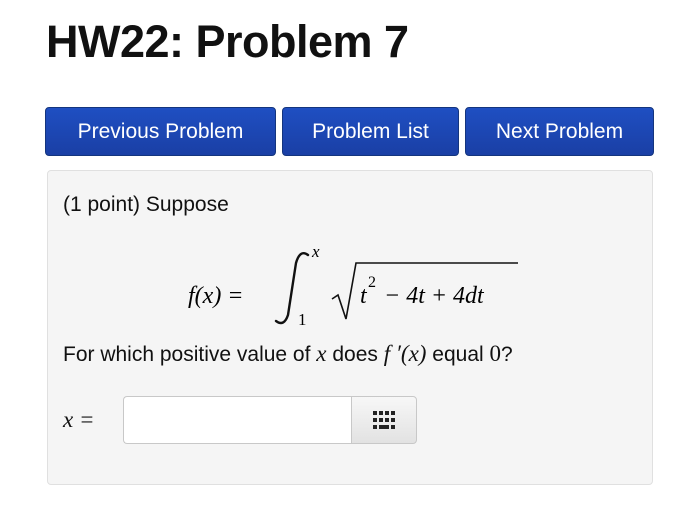 The image size is (700, 521). I want to click on problem-intro: (1 point) Suppose, so click(146, 204).